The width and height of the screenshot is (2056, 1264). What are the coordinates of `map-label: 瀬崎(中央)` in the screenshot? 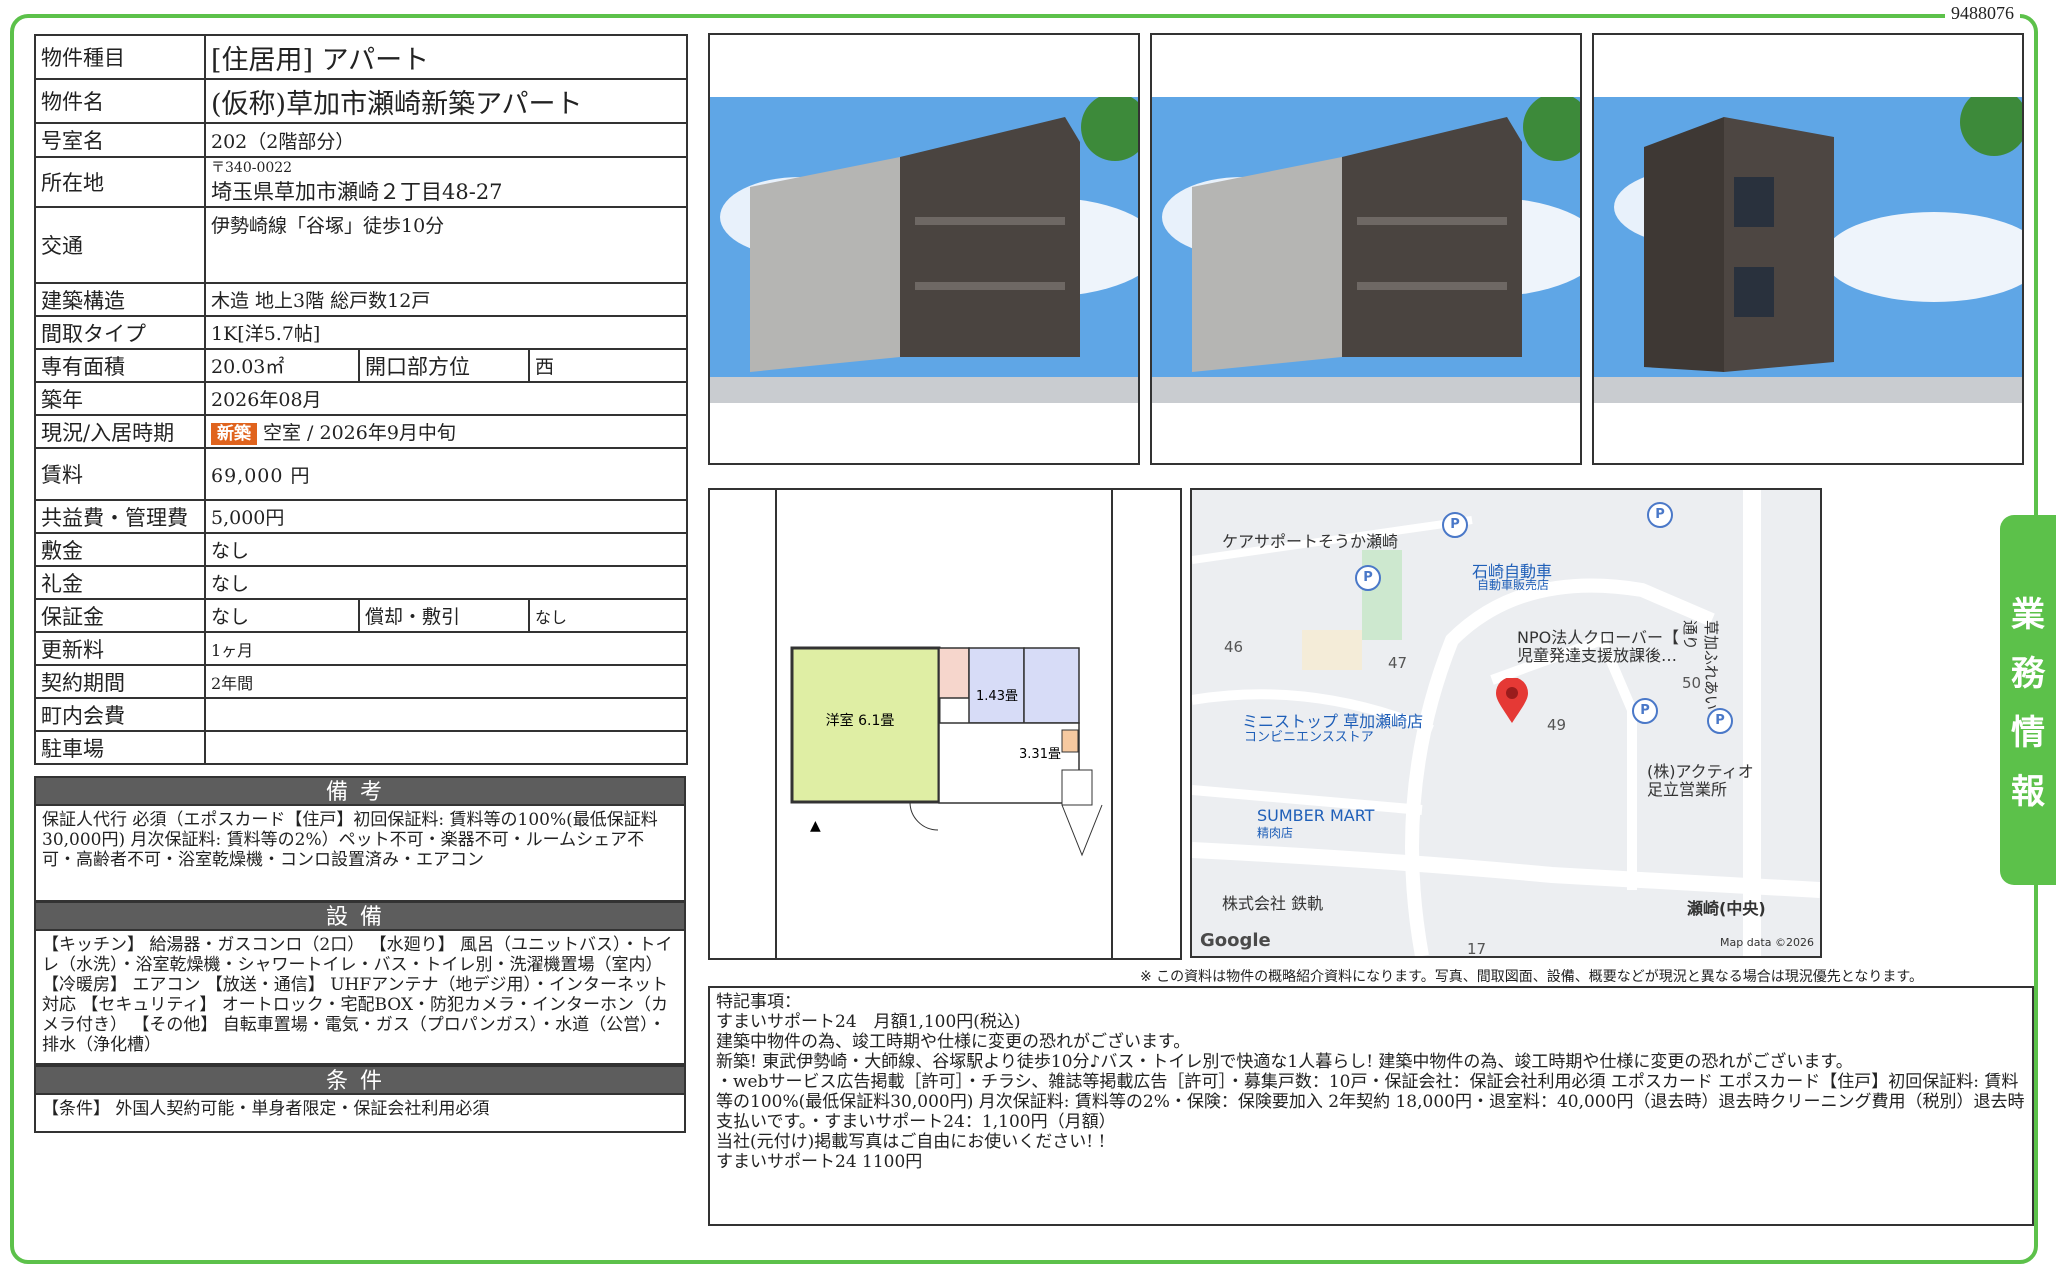 It's located at (1726, 908).